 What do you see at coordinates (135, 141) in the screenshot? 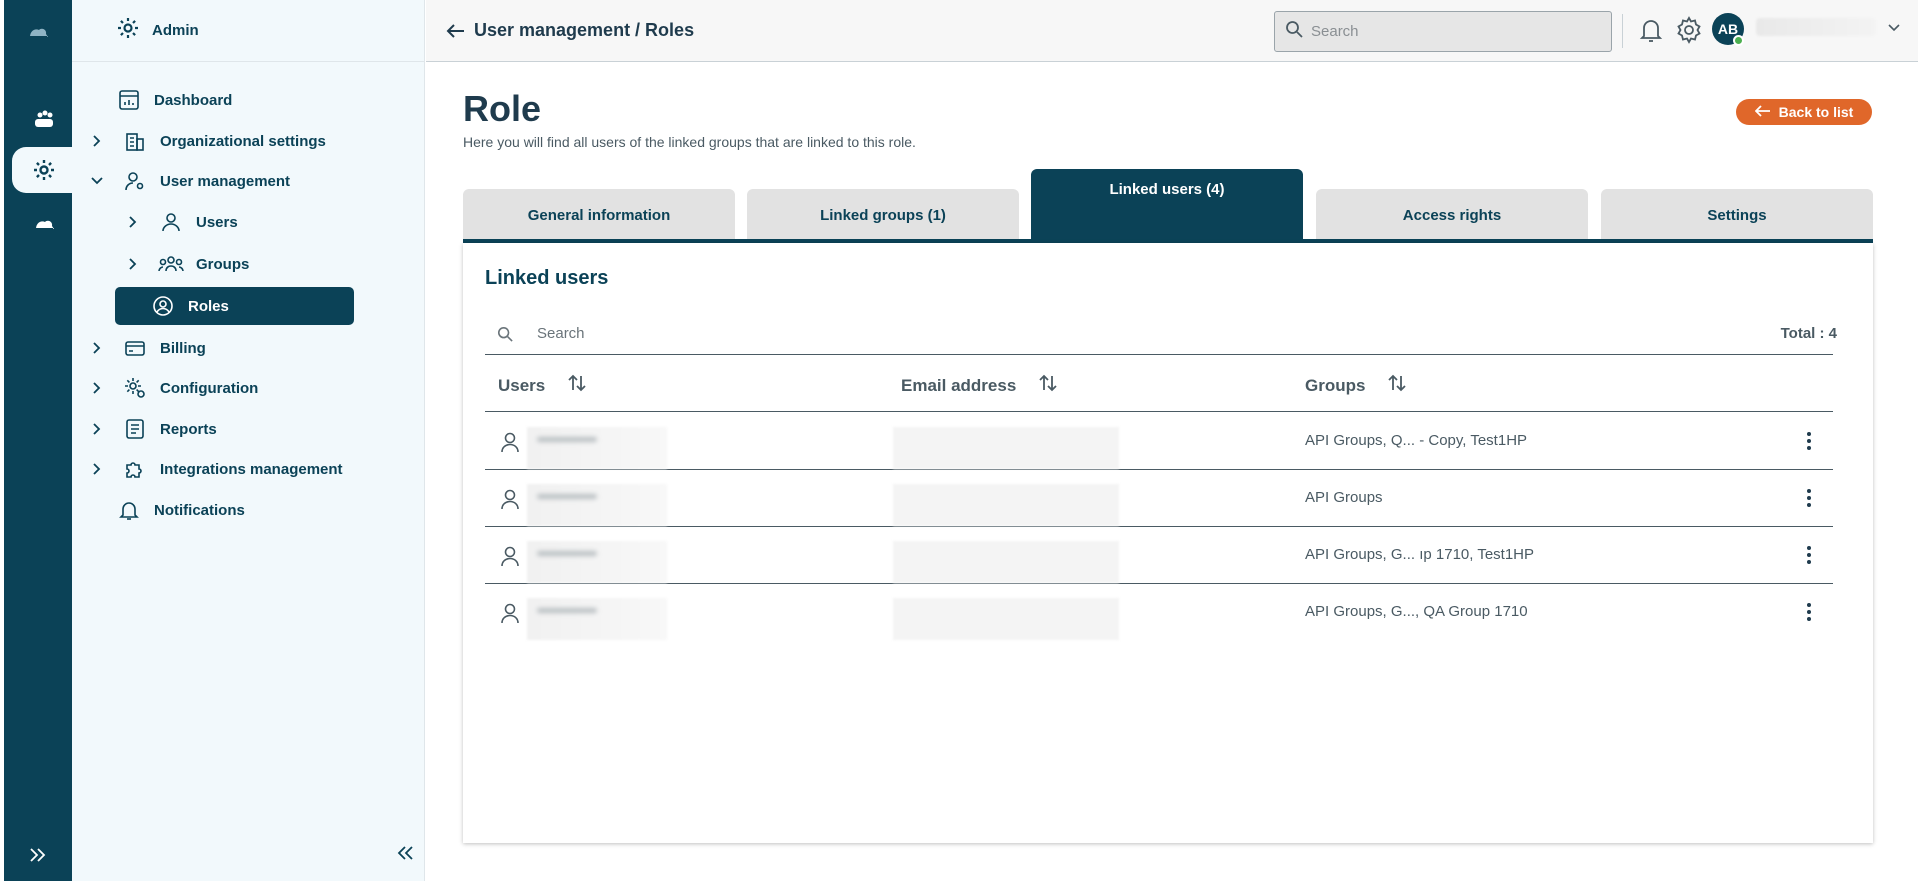
I see `building-icon` at bounding box center [135, 141].